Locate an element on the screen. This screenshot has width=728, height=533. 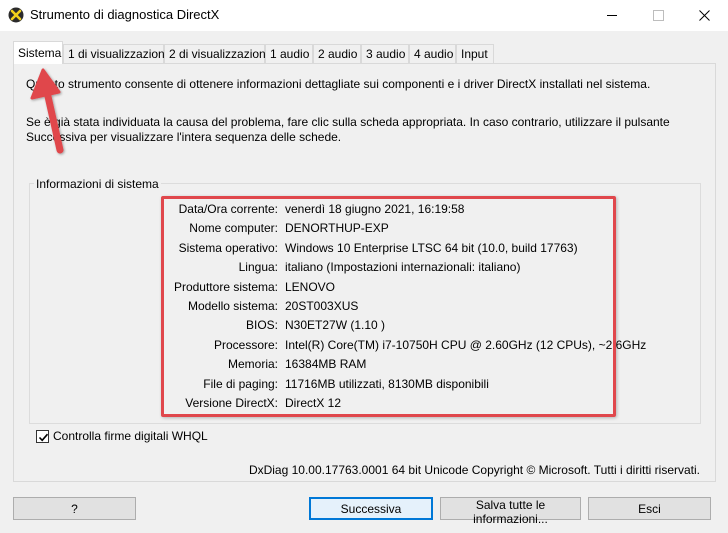
whql-checkbox is located at coordinates (42, 436).